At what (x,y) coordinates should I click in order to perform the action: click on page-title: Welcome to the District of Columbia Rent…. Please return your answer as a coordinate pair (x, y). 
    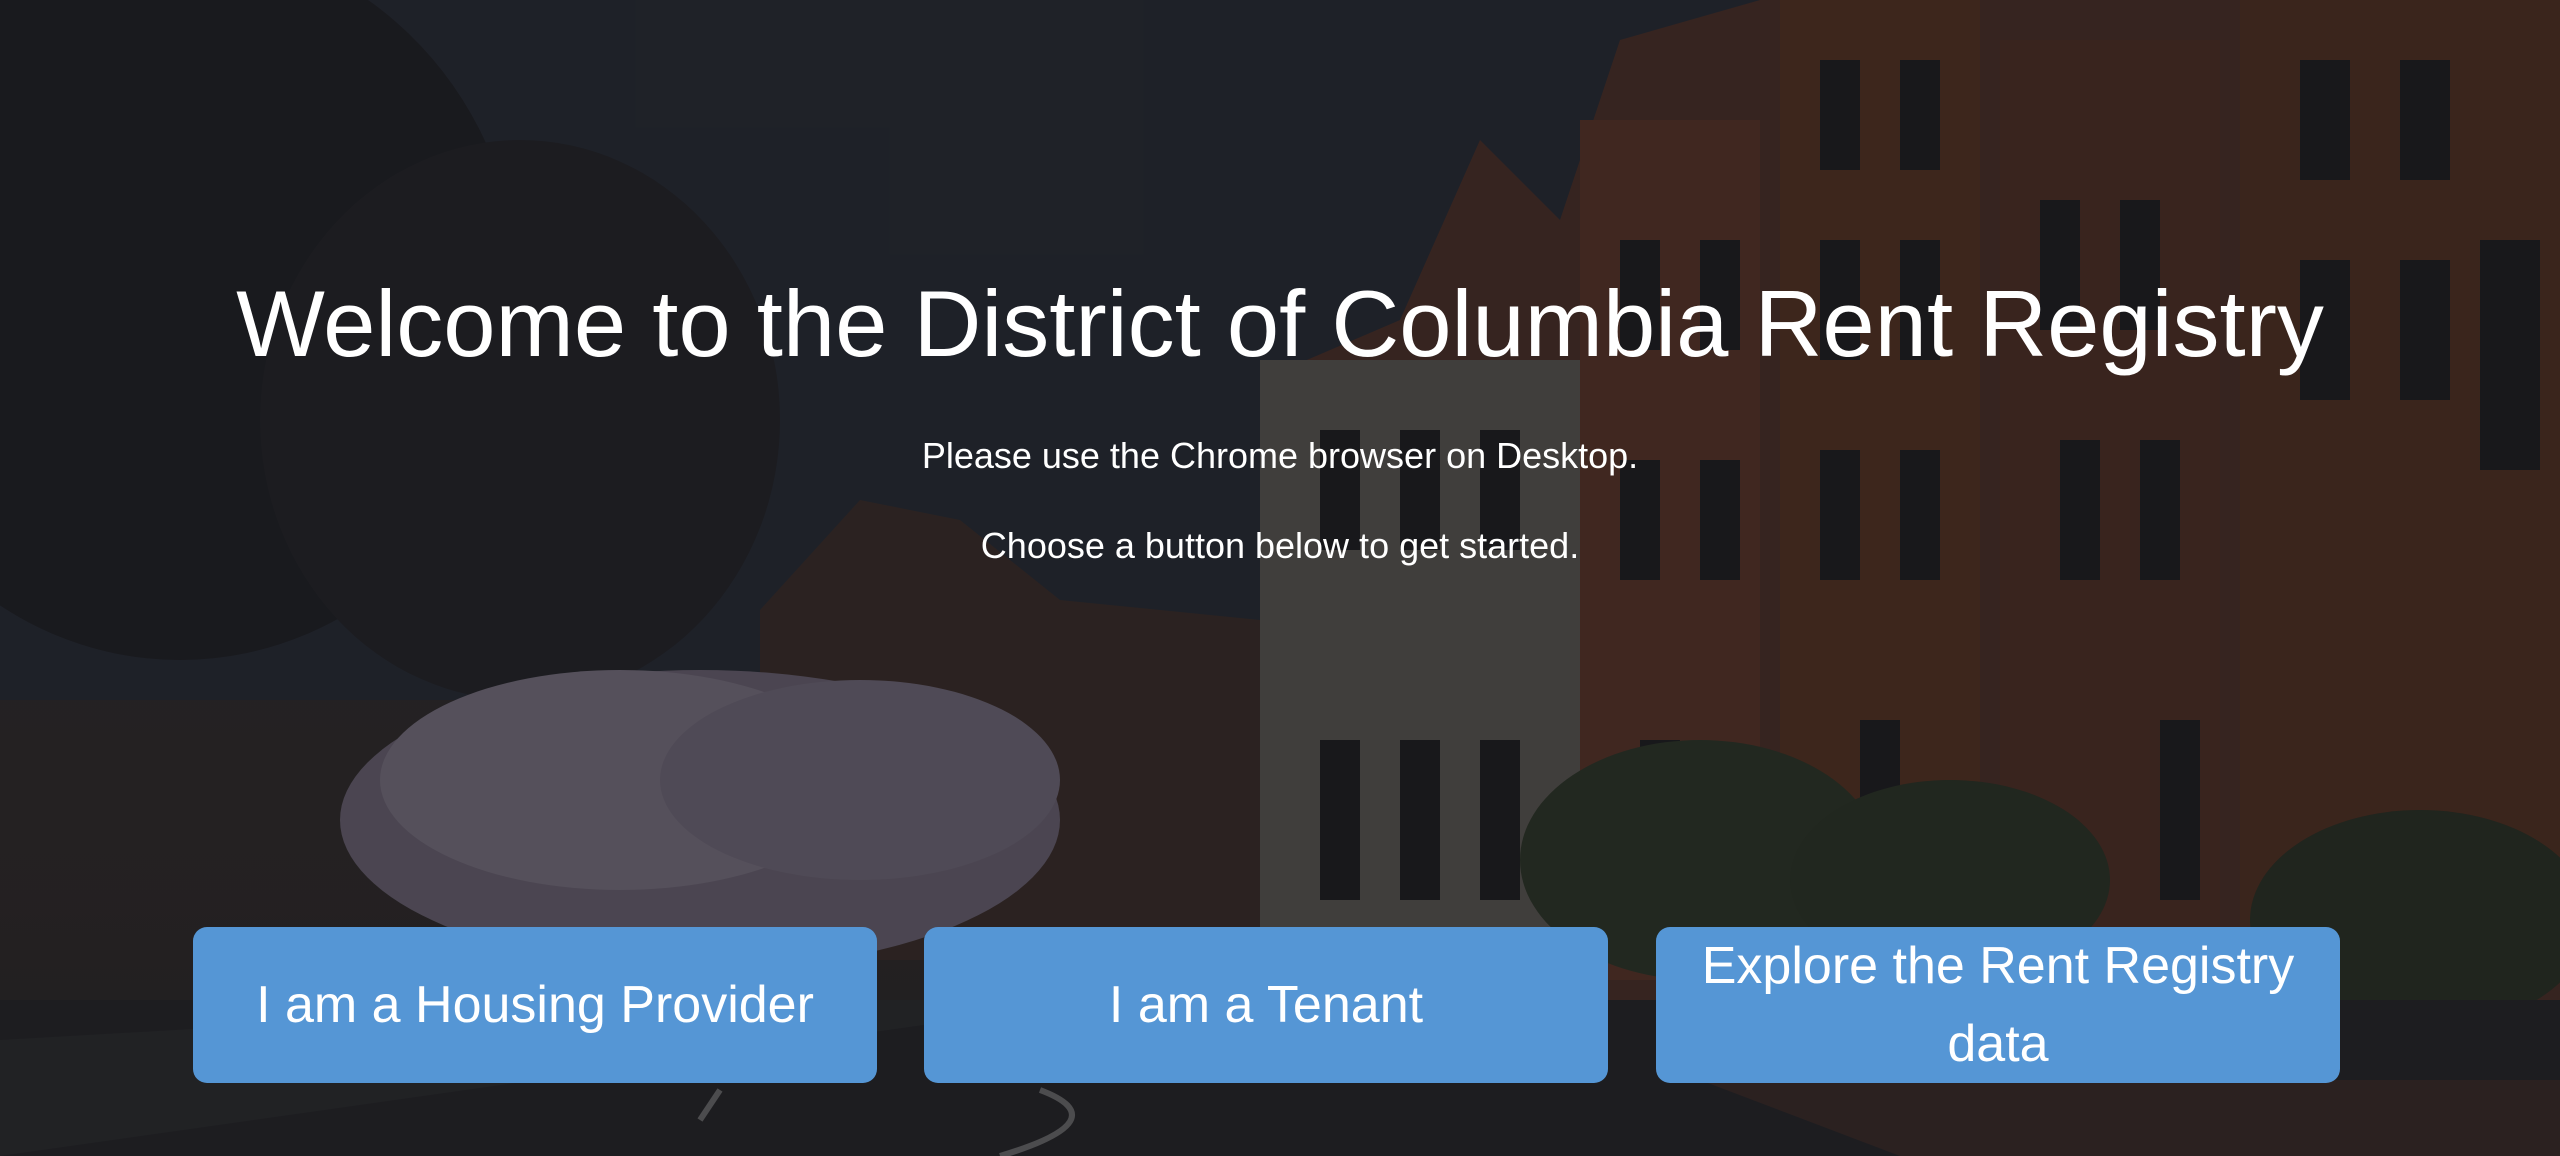
    Looking at the image, I should click on (1280, 323).